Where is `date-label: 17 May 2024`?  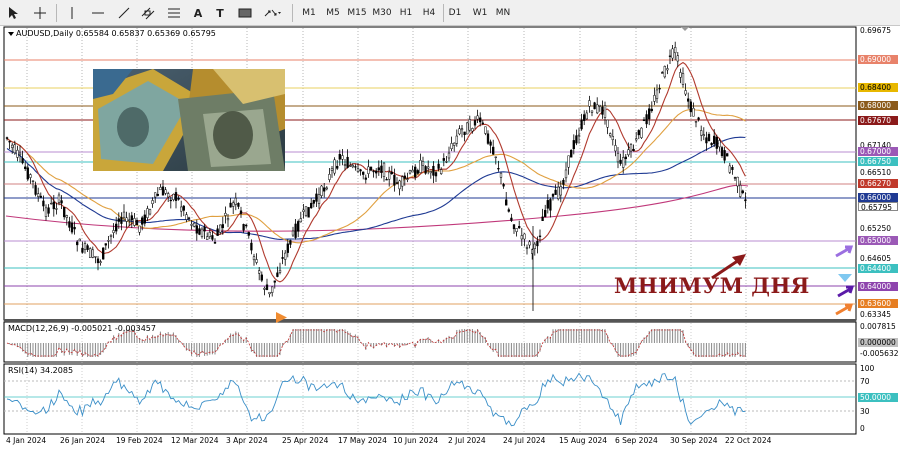
date-label: 17 May 2024 is located at coordinates (362, 440).